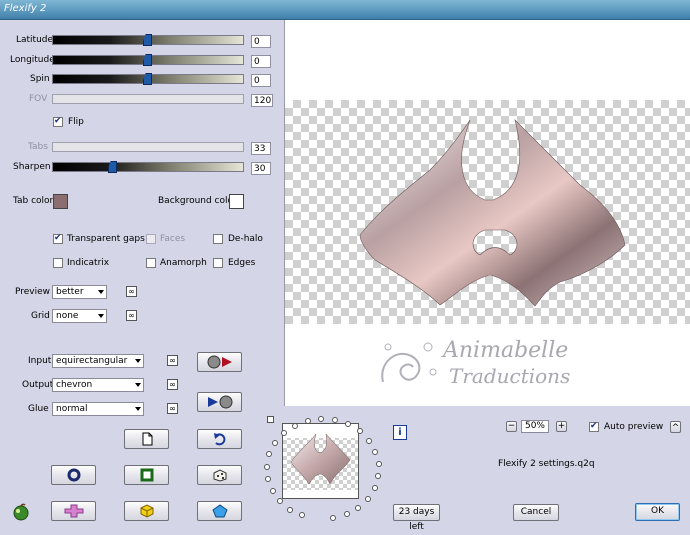 This screenshot has width=690, height=535. I want to click on background-color-swatch, so click(236, 201).